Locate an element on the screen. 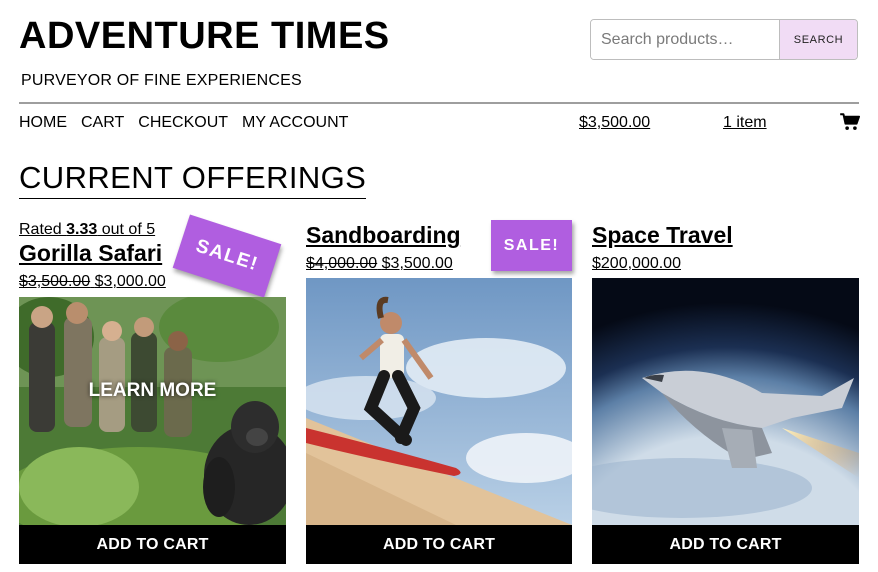 The height and width of the screenshot is (572, 878). product-price: $3,500.00 $3,000.00 is located at coordinates (92, 282).